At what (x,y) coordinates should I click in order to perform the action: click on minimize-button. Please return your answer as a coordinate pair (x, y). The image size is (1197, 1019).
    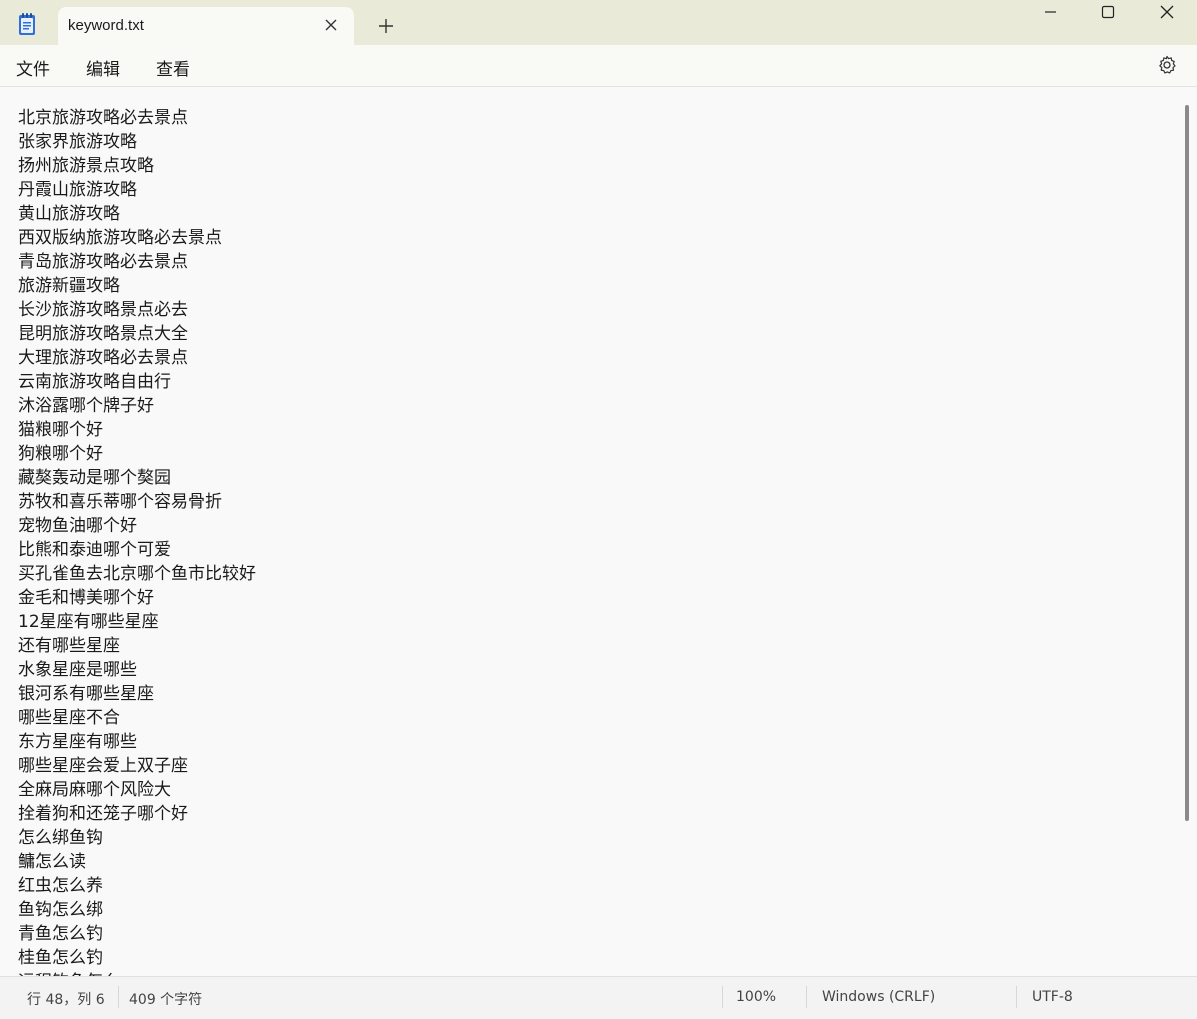
    Looking at the image, I should click on (1050, 14).